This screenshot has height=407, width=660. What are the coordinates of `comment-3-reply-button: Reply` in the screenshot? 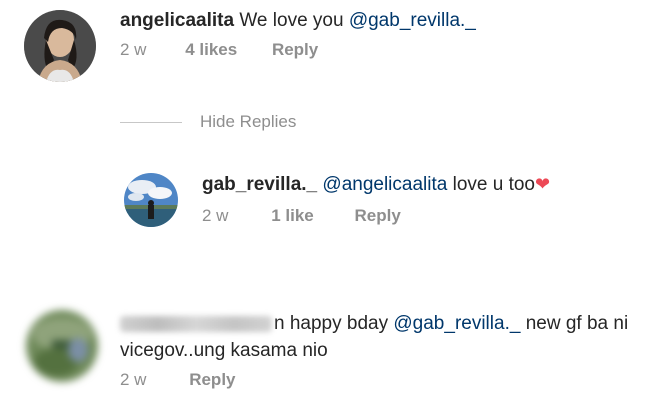 It's located at (212, 379).